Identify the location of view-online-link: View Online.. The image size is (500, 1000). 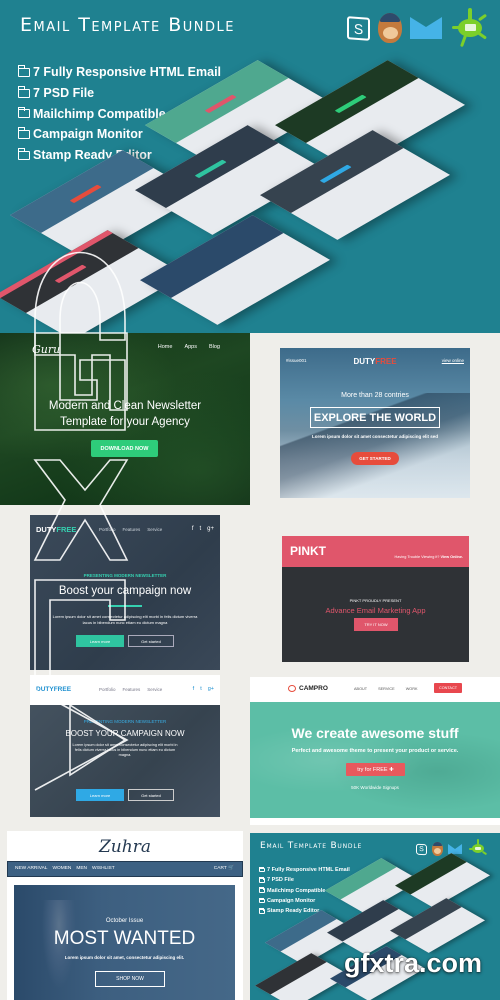
(451, 557).